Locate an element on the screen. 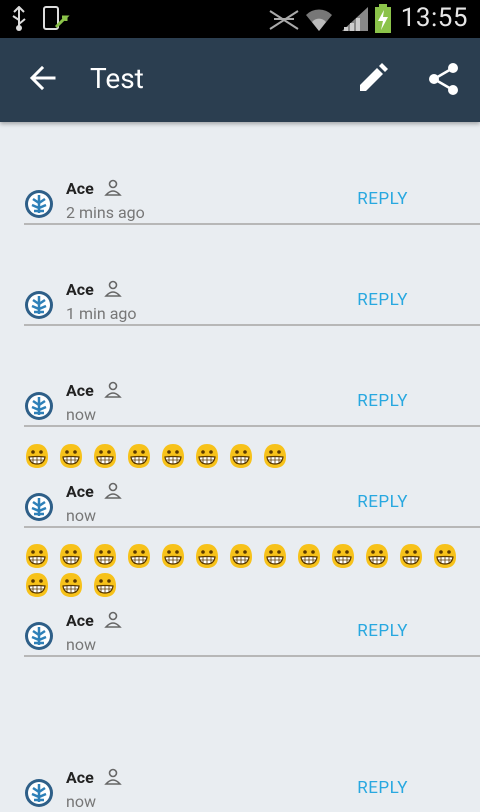  pencil-icon is located at coordinates (372, 79).